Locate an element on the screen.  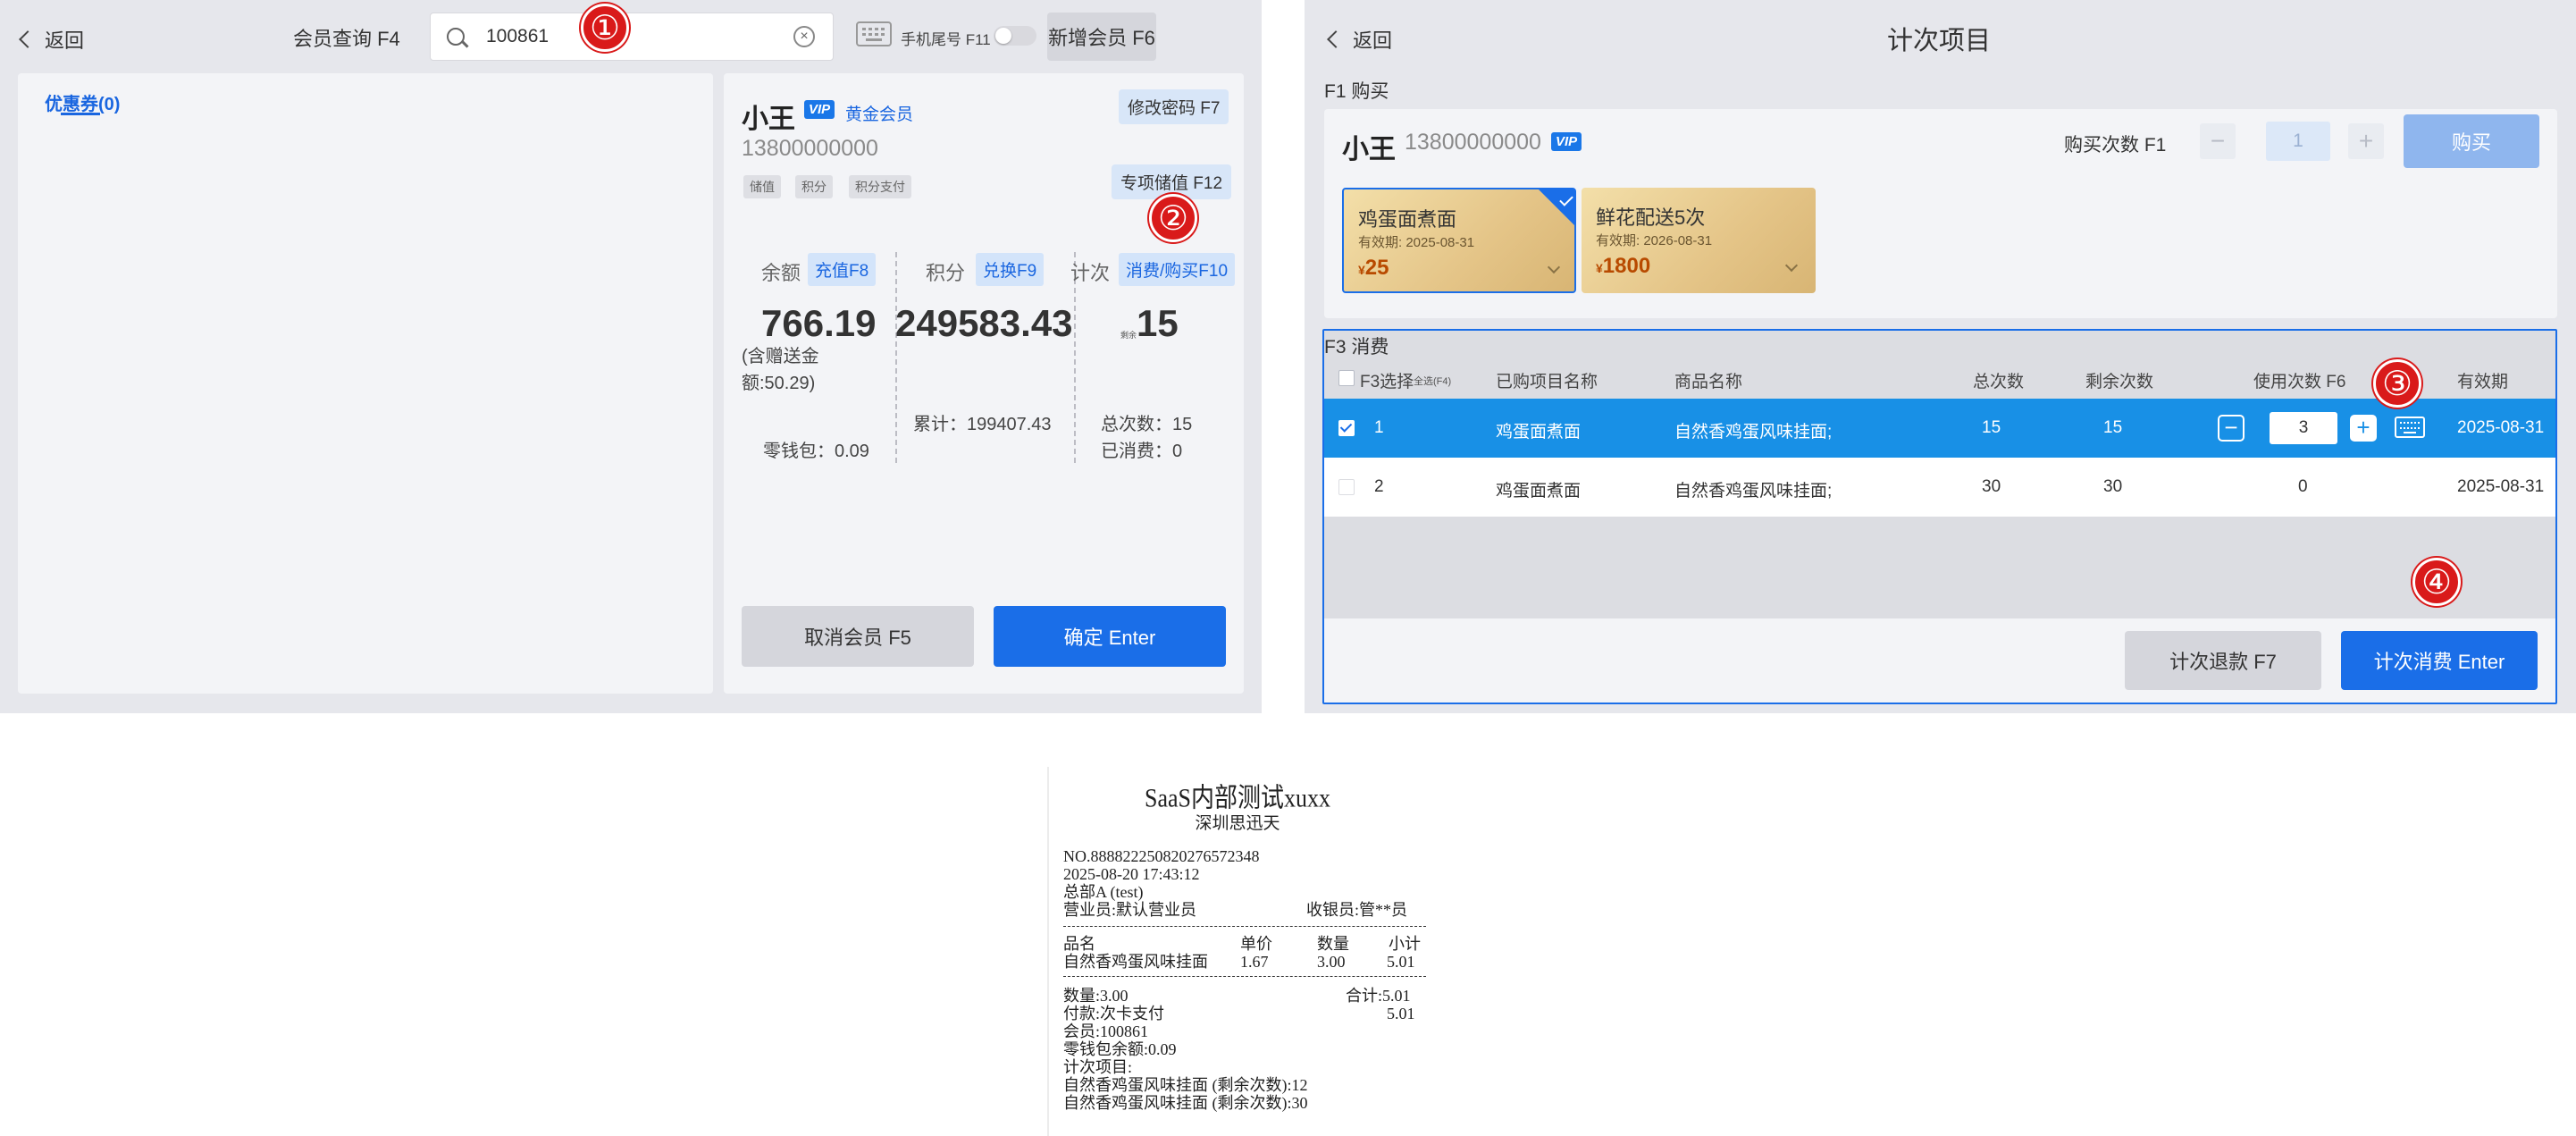
header-use: 使用次数 F6 is located at coordinates (2299, 382).